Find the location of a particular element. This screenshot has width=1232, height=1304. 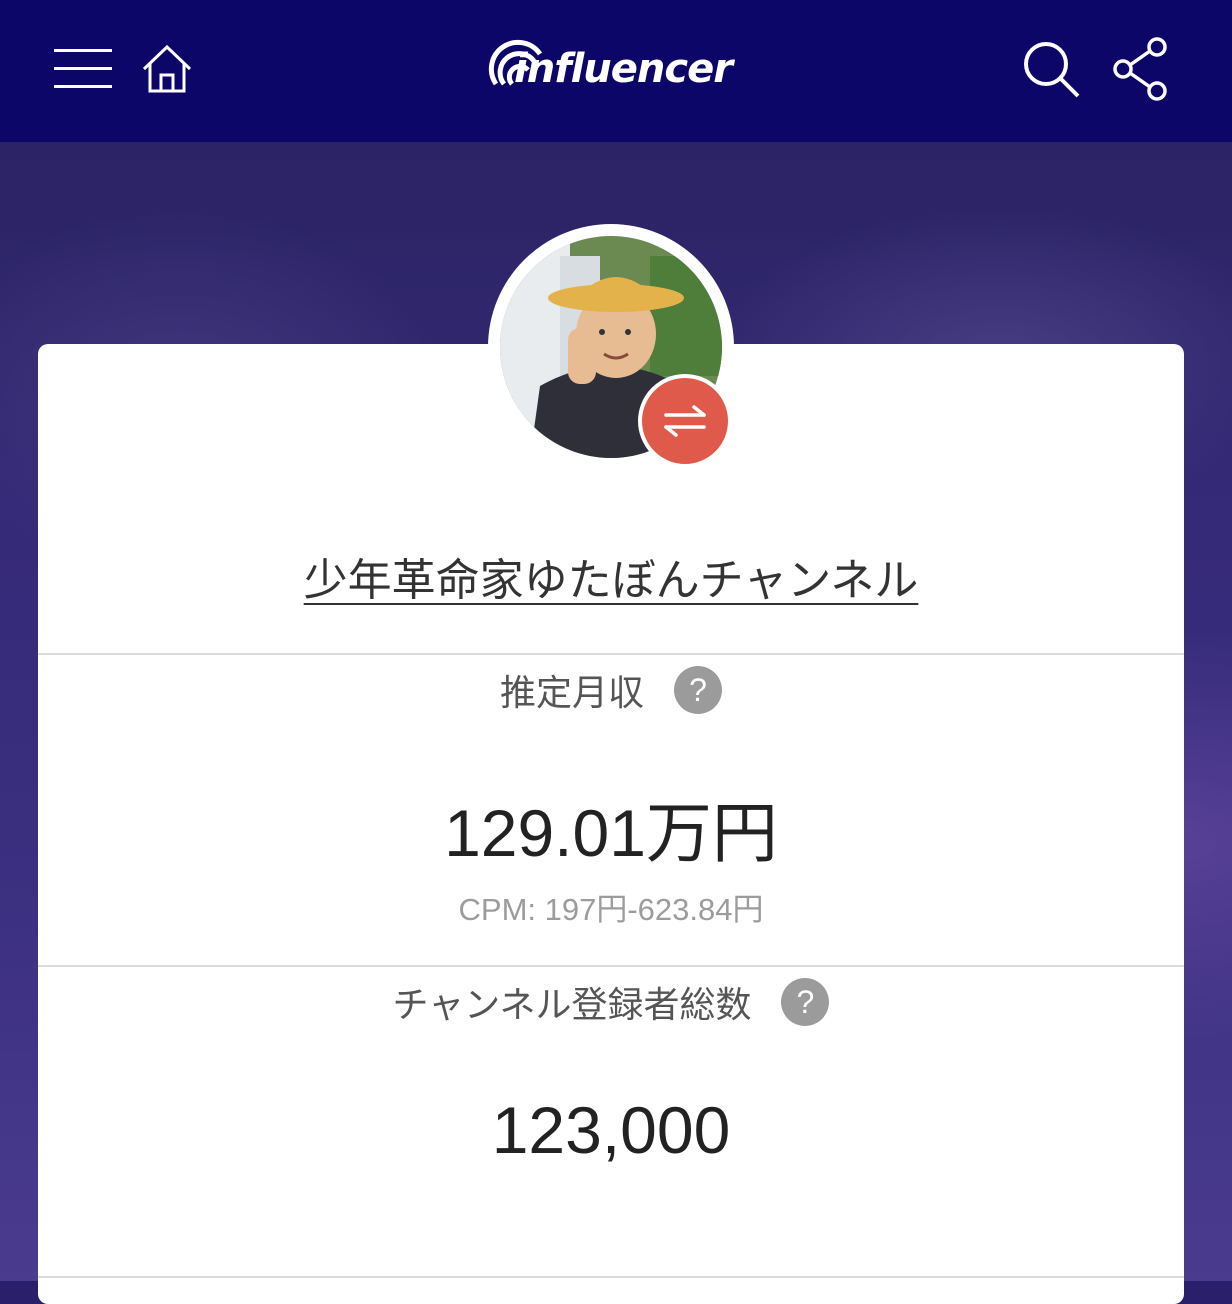

subscribers-label: チャンネル登録者総数 is located at coordinates (572, 1005).